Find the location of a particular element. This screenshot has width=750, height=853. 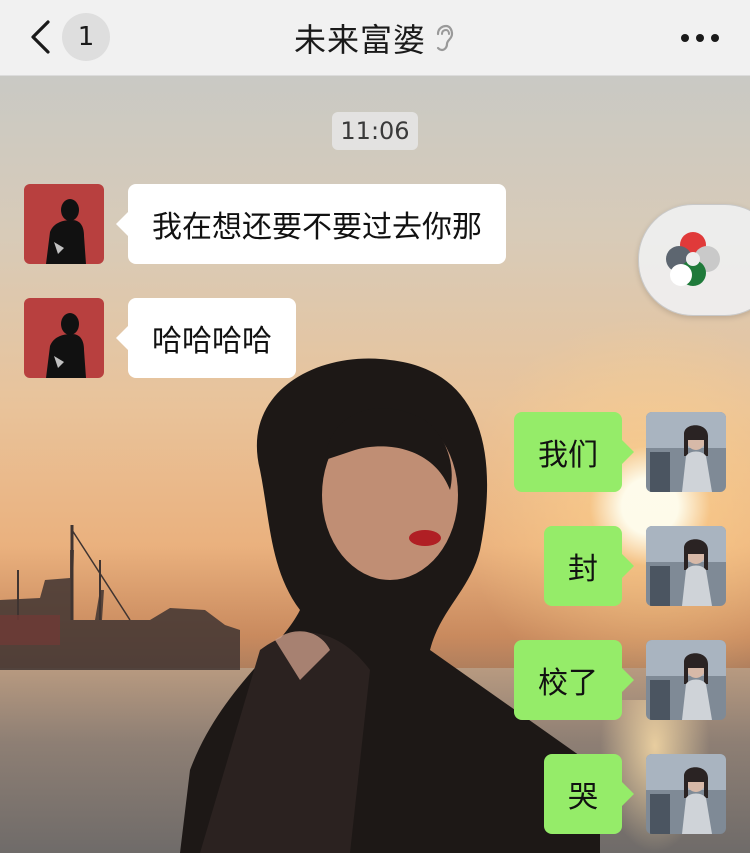

ear-icon is located at coordinates (445, 38).